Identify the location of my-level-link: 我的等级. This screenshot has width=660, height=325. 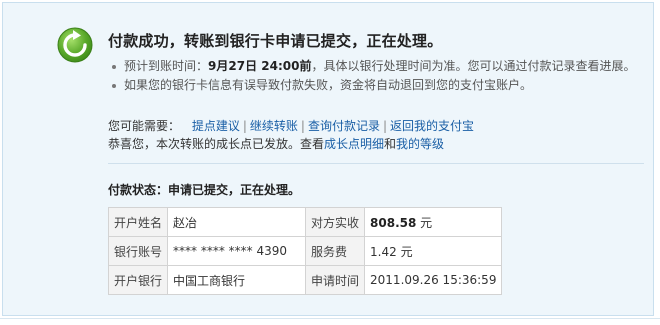
(420, 144).